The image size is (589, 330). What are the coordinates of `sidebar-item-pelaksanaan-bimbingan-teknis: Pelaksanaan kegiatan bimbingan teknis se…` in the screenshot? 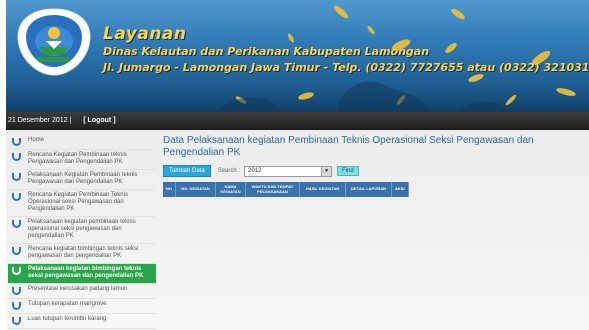 It's located at (82, 274).